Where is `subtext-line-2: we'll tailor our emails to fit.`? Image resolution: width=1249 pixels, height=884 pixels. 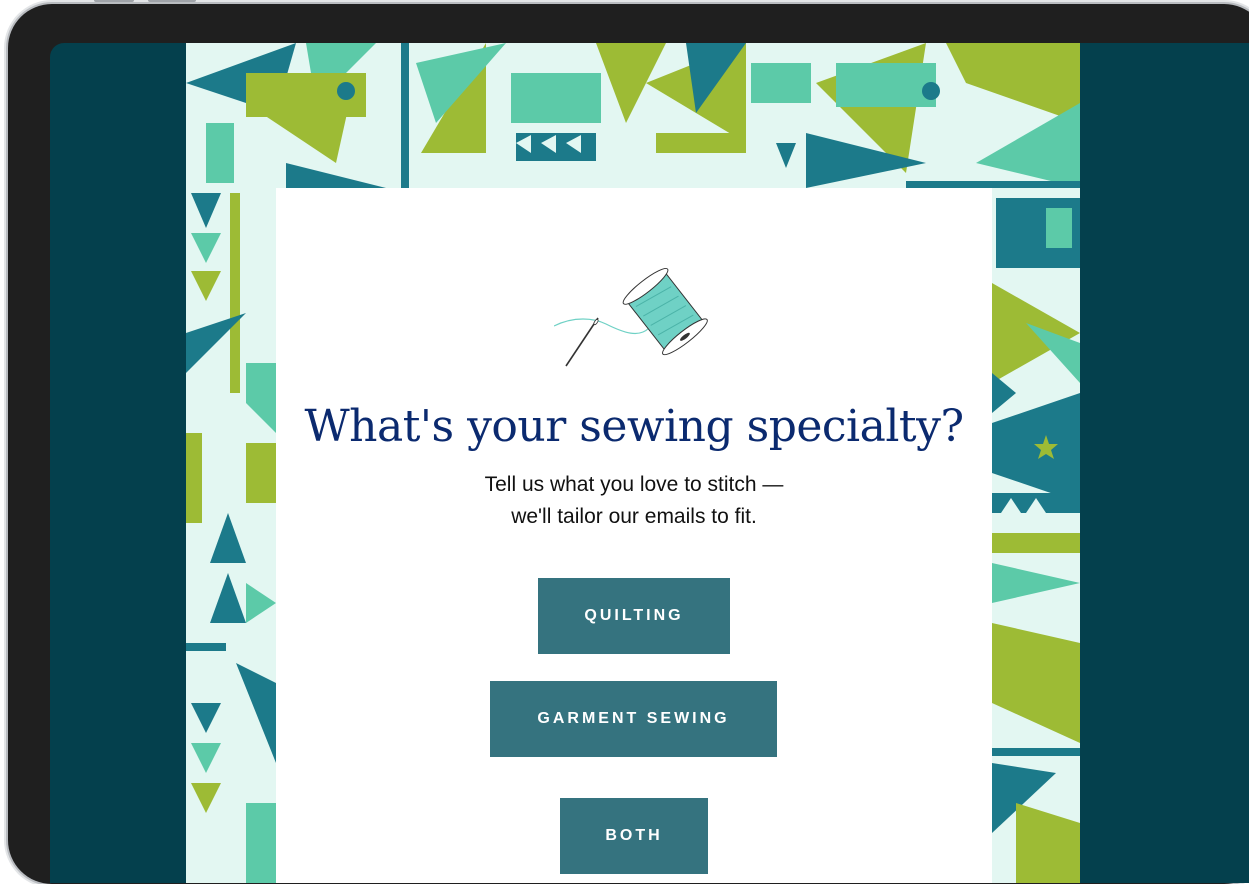 subtext-line-2: we'll tailor our emails to fit. is located at coordinates (634, 516).